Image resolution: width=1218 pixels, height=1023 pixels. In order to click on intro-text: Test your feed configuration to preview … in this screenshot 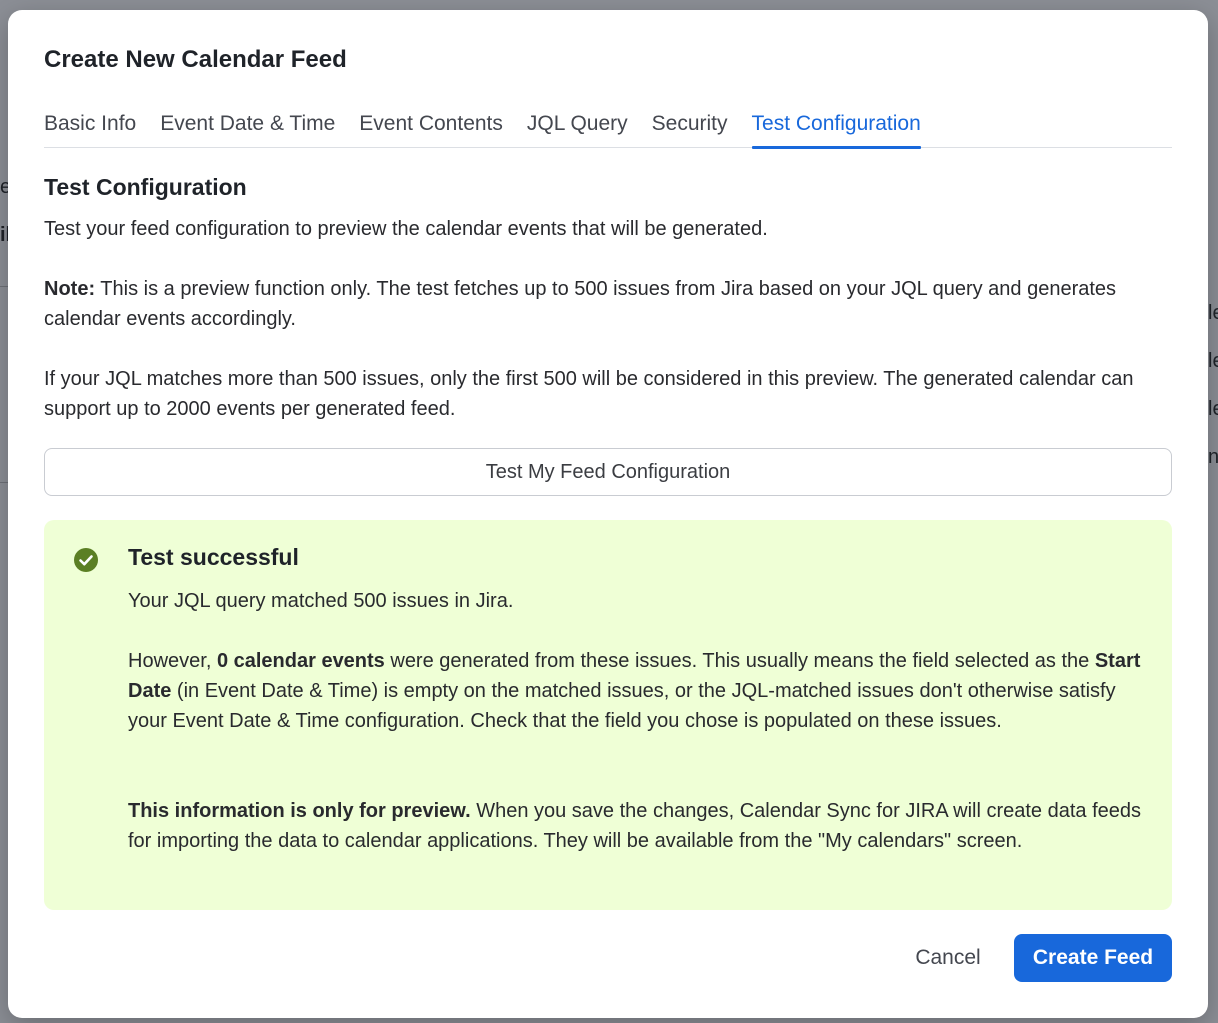, I will do `click(406, 229)`.